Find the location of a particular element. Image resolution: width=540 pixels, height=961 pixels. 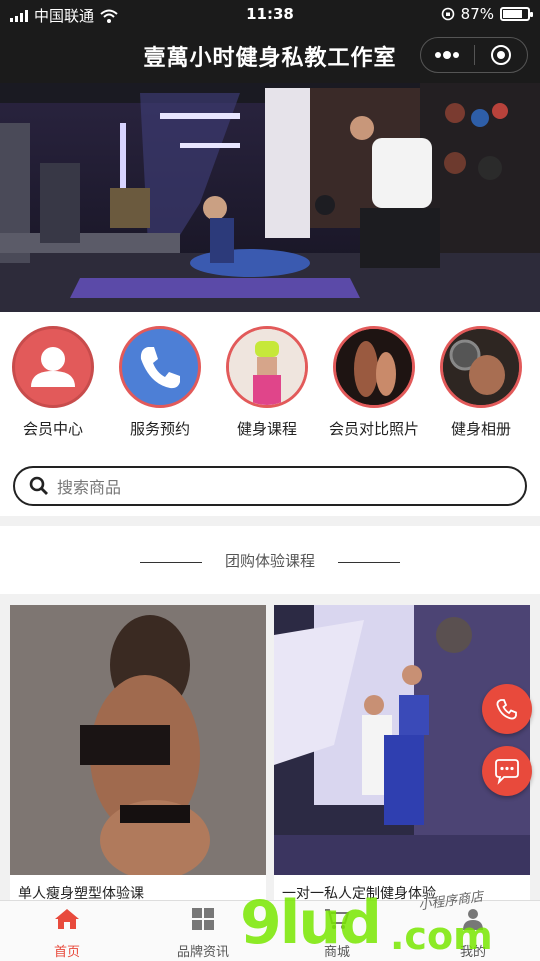

more-dots-icon is located at coordinates (447, 55).